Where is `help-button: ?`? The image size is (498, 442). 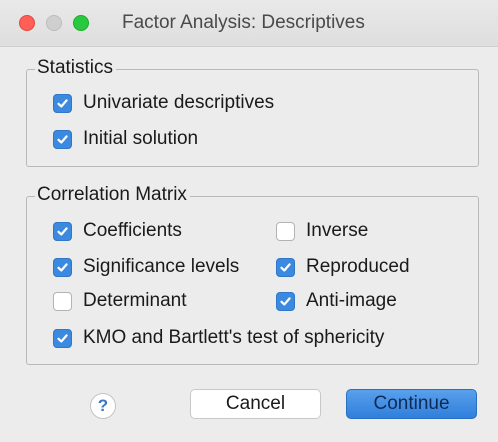 help-button: ? is located at coordinates (103, 406).